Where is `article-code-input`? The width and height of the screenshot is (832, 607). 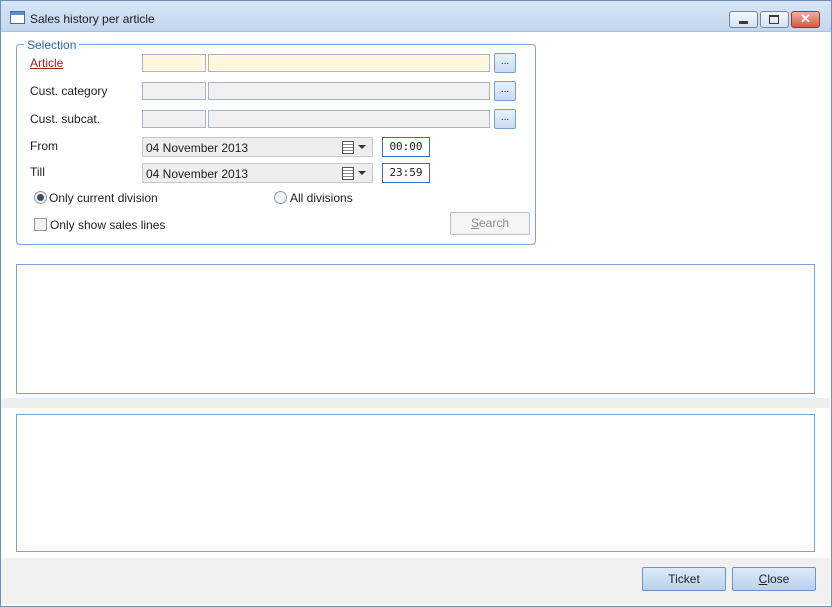
article-code-input is located at coordinates (174, 63).